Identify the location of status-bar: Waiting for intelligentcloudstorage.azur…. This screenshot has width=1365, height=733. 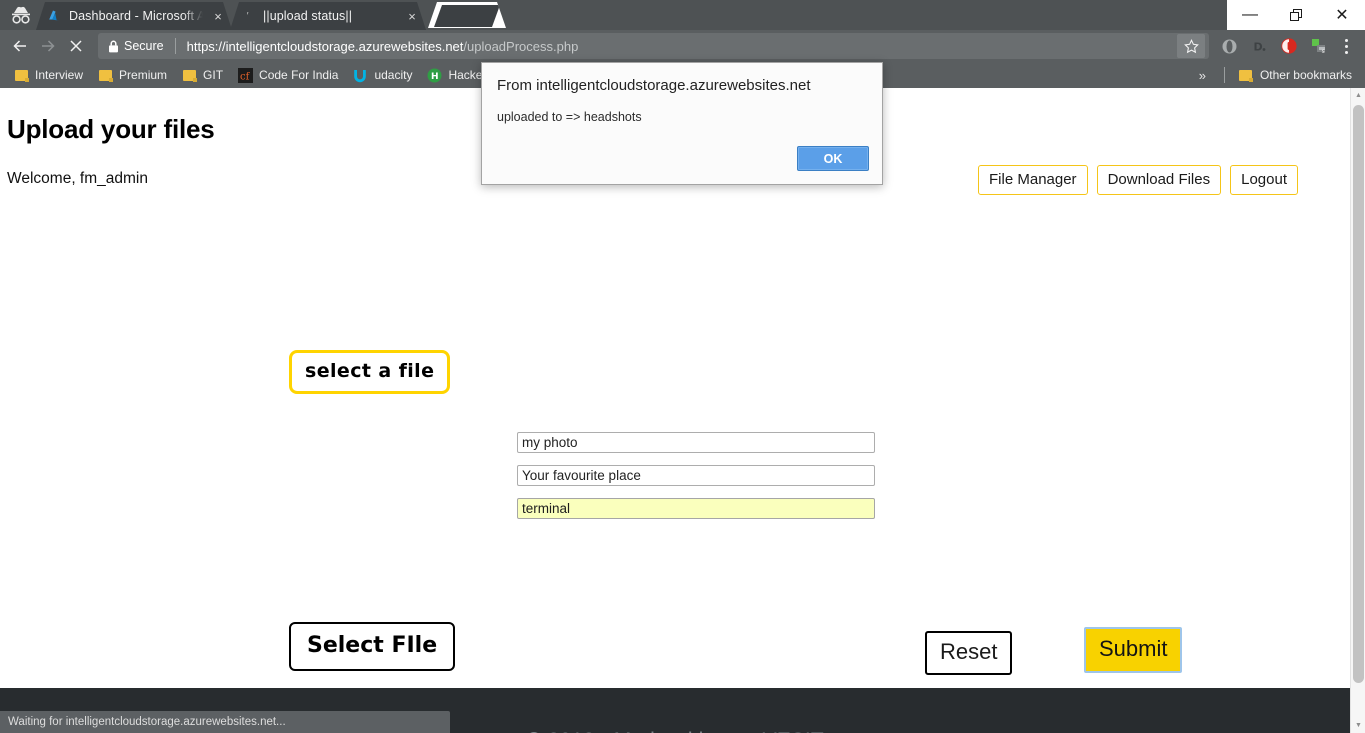
(225, 722).